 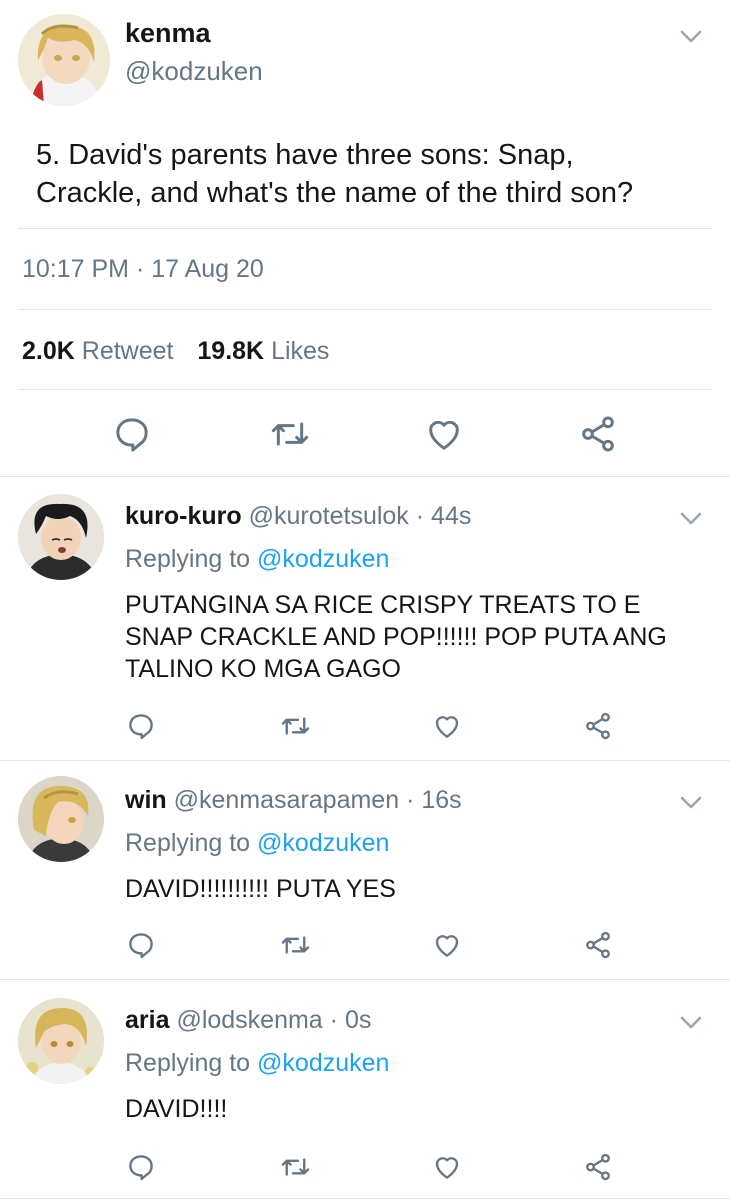 What do you see at coordinates (143, 269) in the screenshot?
I see `tweet-timestamp: 10:17 PM · 17 Aug 20` at bounding box center [143, 269].